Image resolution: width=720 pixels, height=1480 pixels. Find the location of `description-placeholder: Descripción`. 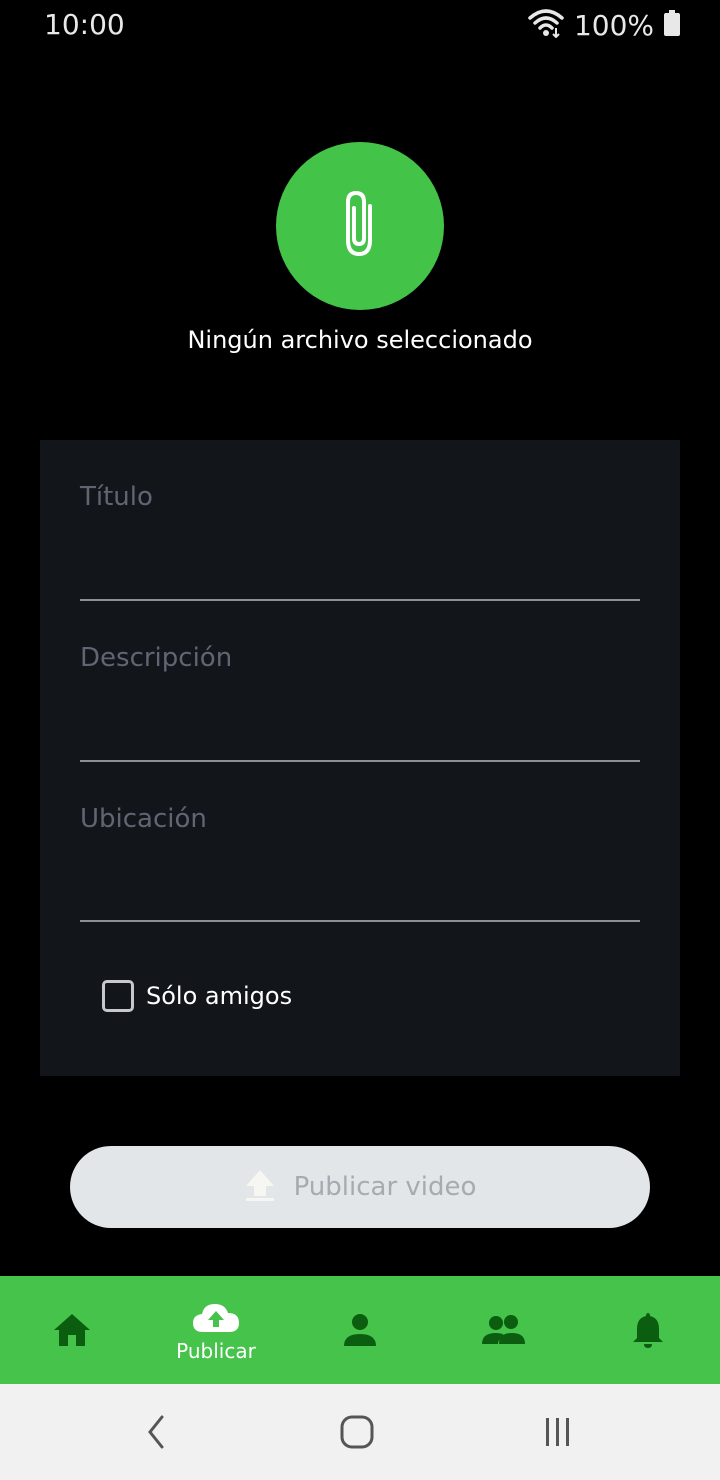

description-placeholder: Descripción is located at coordinates (156, 658).